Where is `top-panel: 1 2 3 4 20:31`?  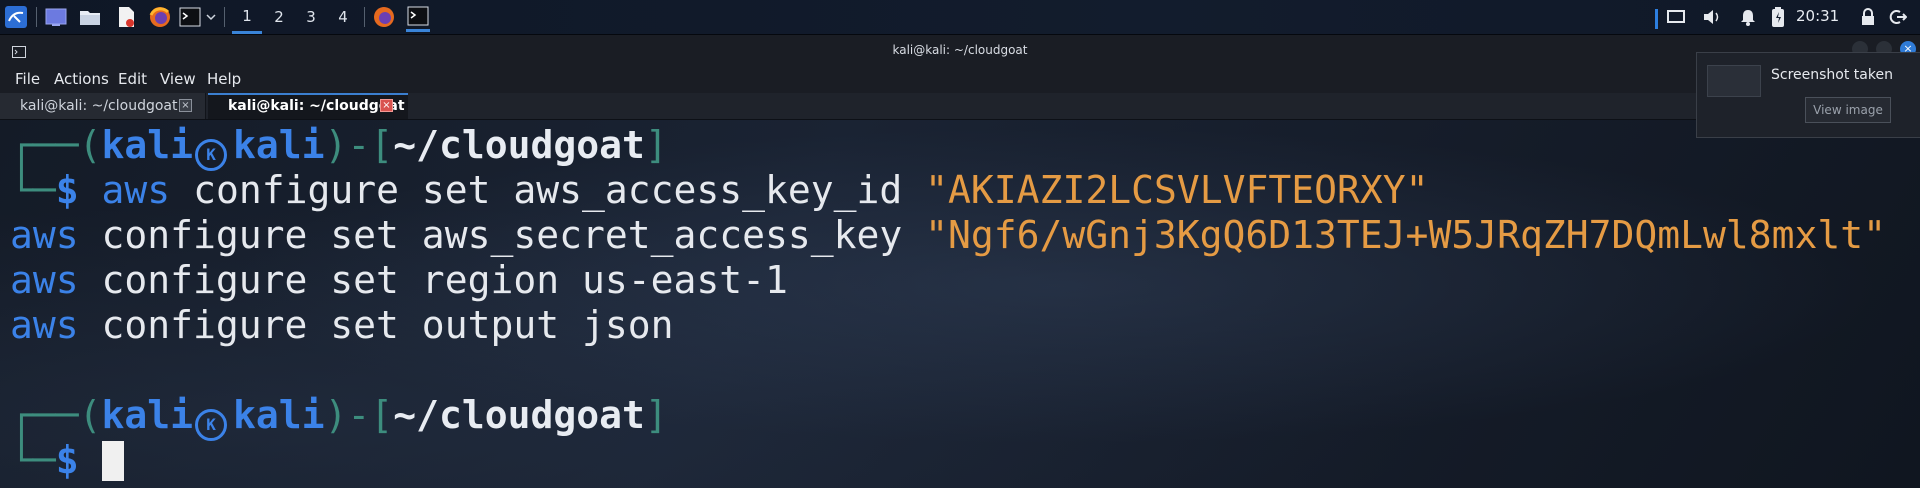
top-panel: 1 2 3 4 20:31 is located at coordinates (960, 17).